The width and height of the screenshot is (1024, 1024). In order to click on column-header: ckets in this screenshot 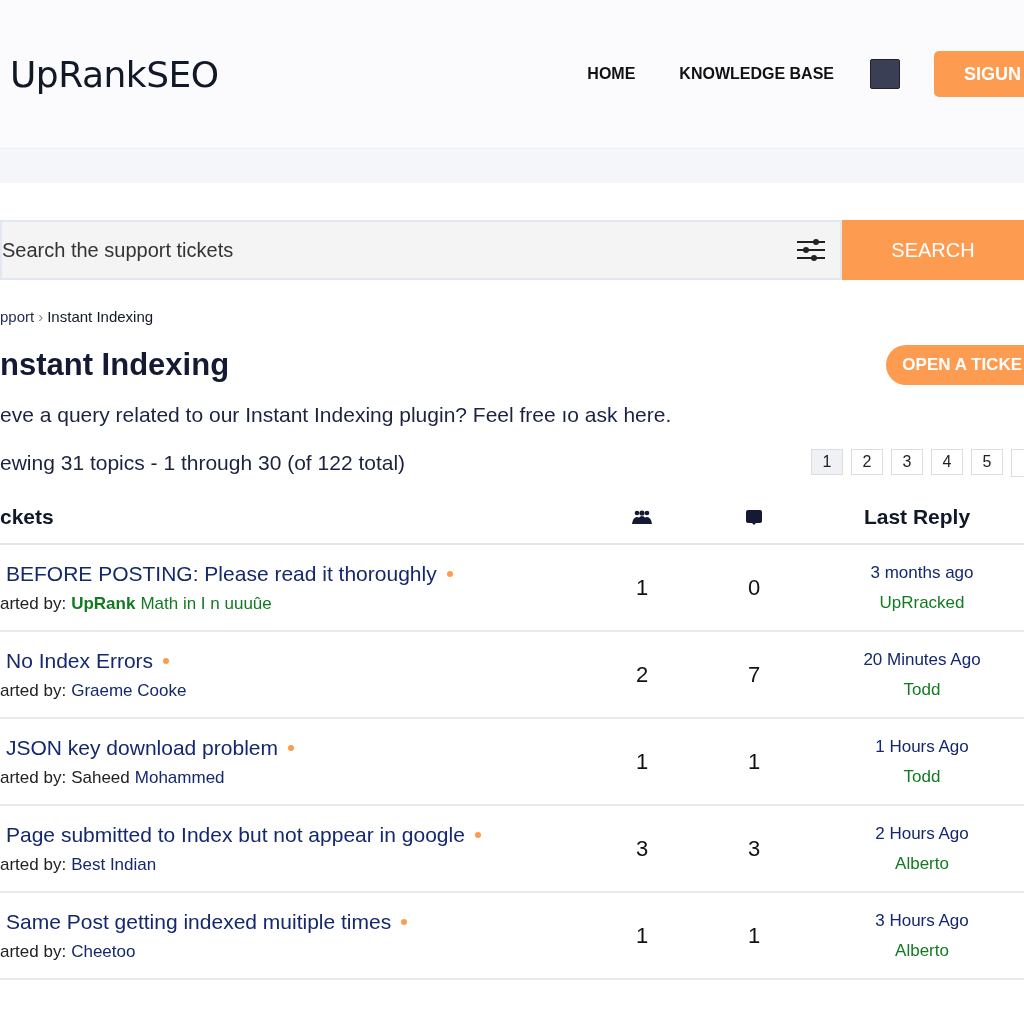, I will do `click(27, 517)`.